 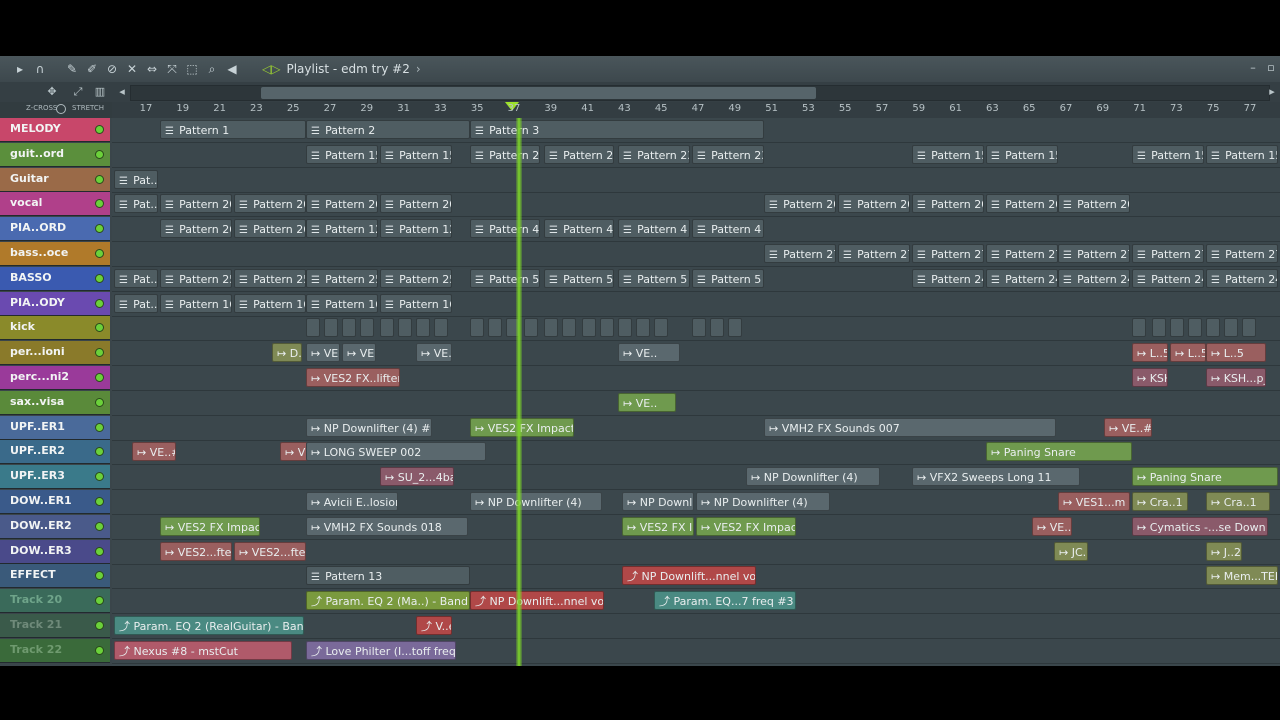 What do you see at coordinates (996, 477) in the screenshot?
I see `audio-clip: ↦ VFX2 Sweeps Long 11` at bounding box center [996, 477].